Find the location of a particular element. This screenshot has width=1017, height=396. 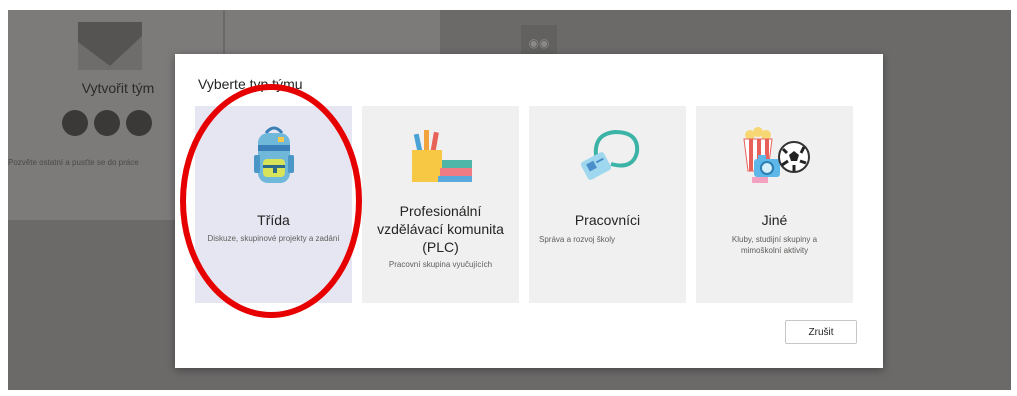

card-description: Správa a rozvoj školy is located at coordinates (577, 239).